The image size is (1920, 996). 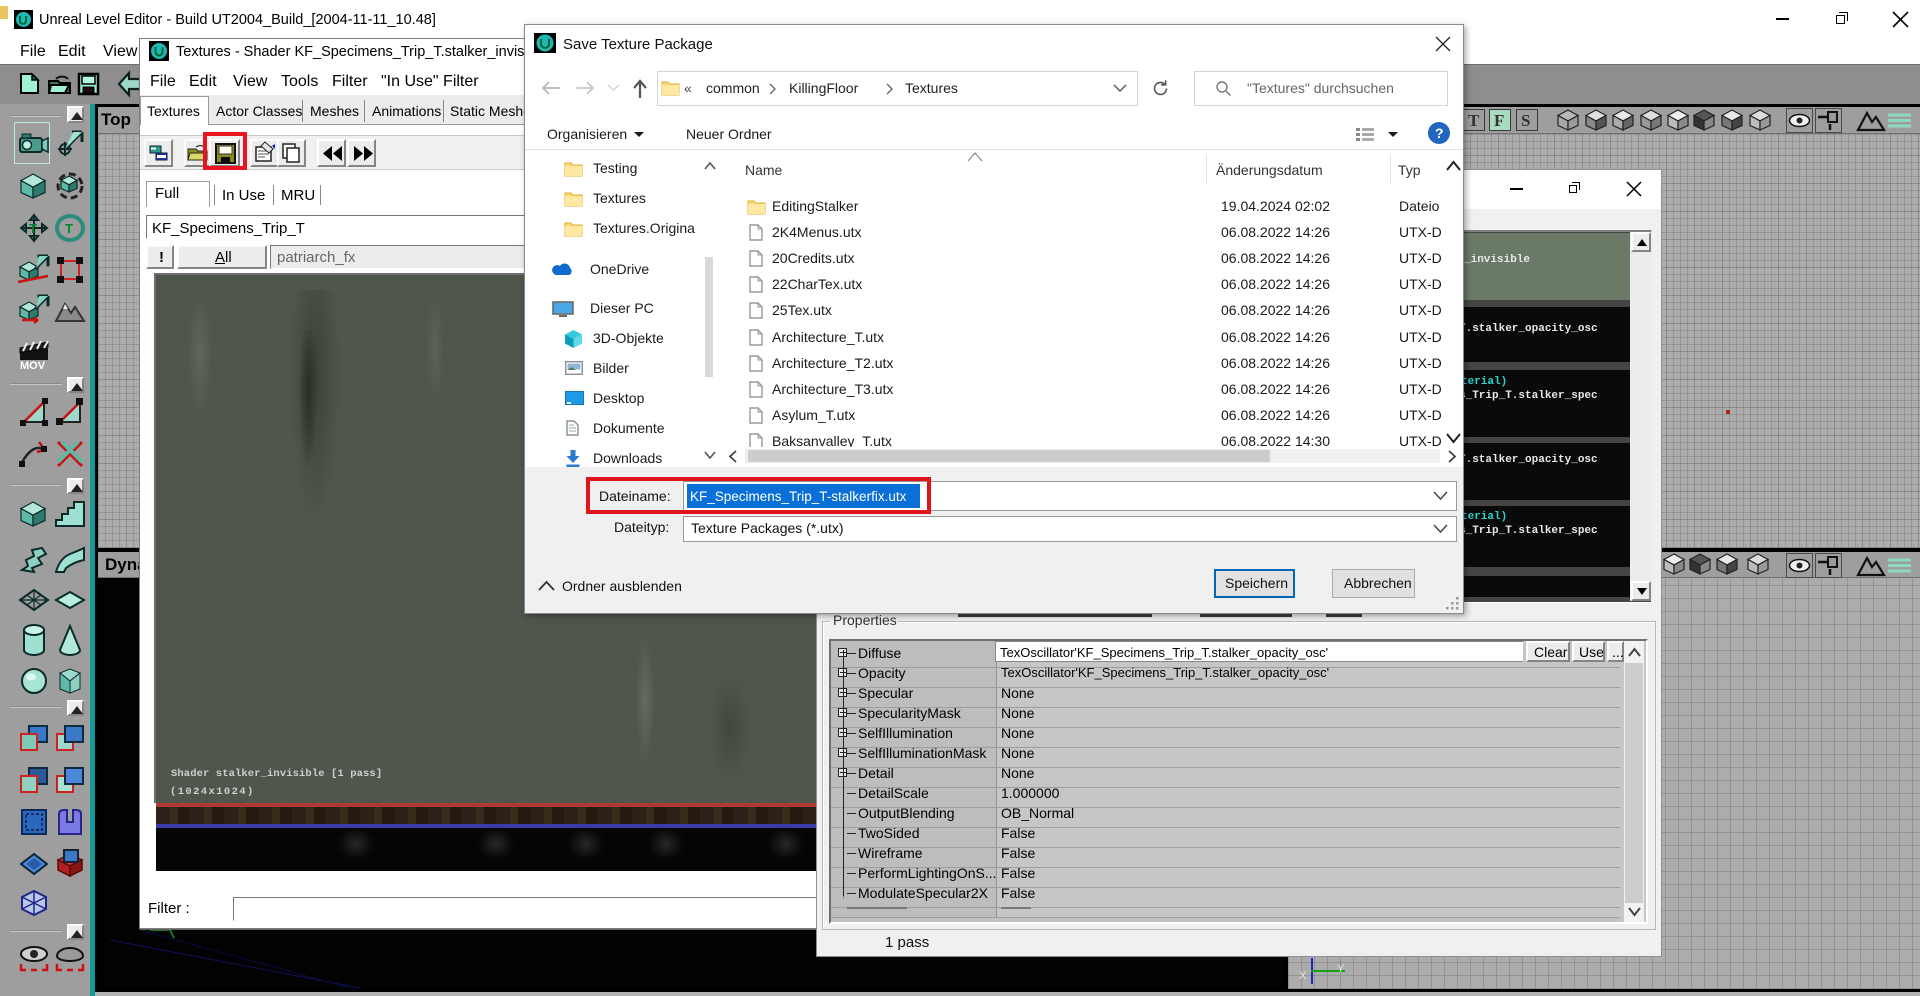 What do you see at coordinates (33, 366) in the screenshot?
I see `svg-text: MOV` at bounding box center [33, 366].